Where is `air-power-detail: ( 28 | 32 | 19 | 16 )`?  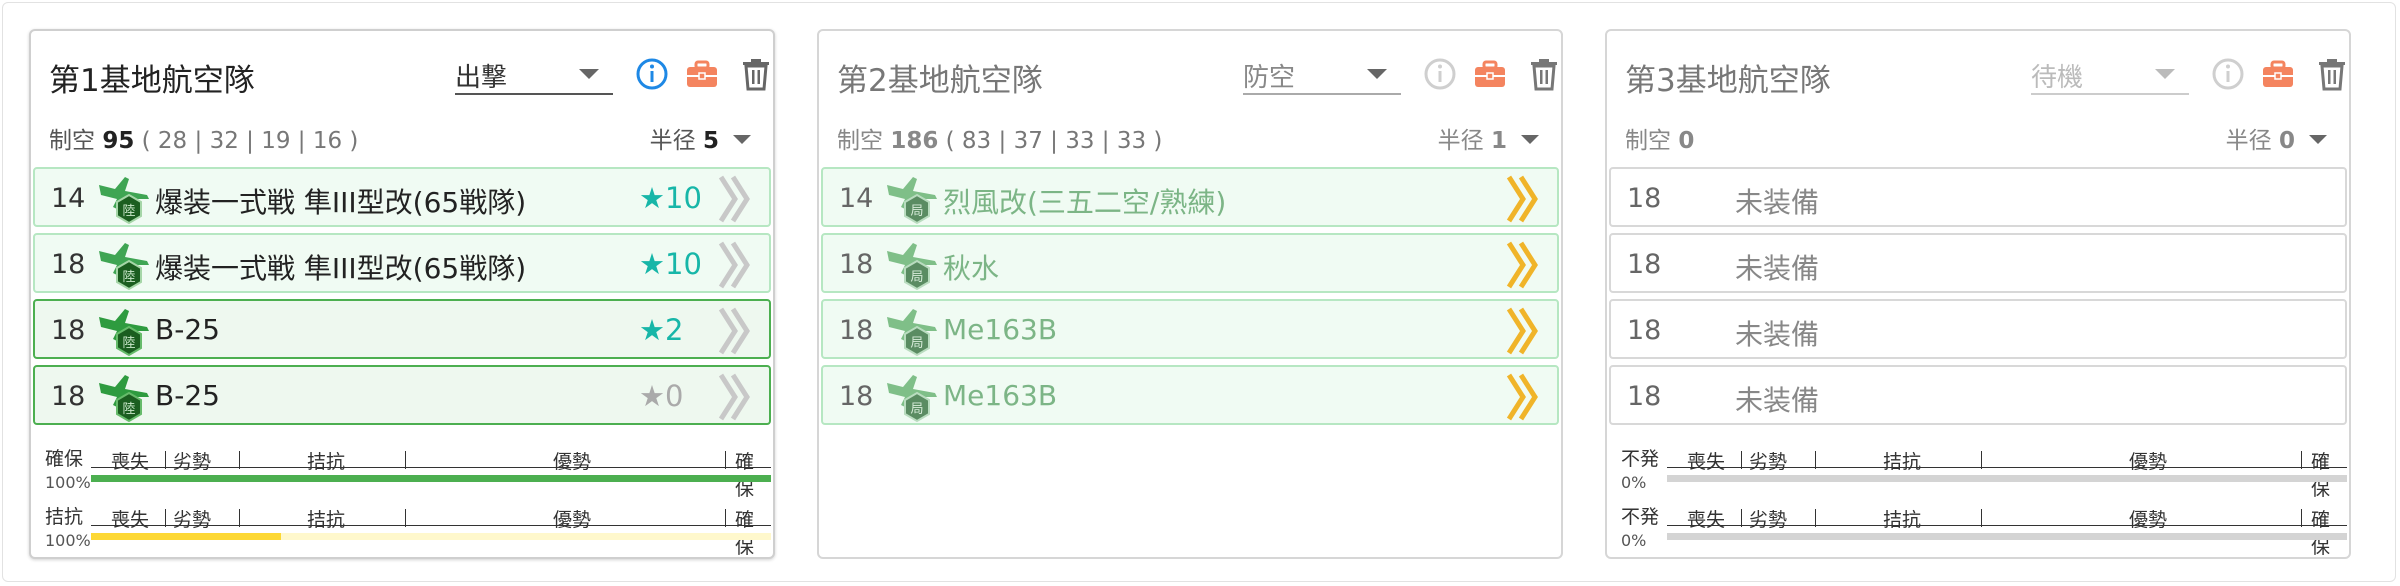
air-power-detail: ( 28 | 32 | 19 | 16 ) is located at coordinates (250, 141).